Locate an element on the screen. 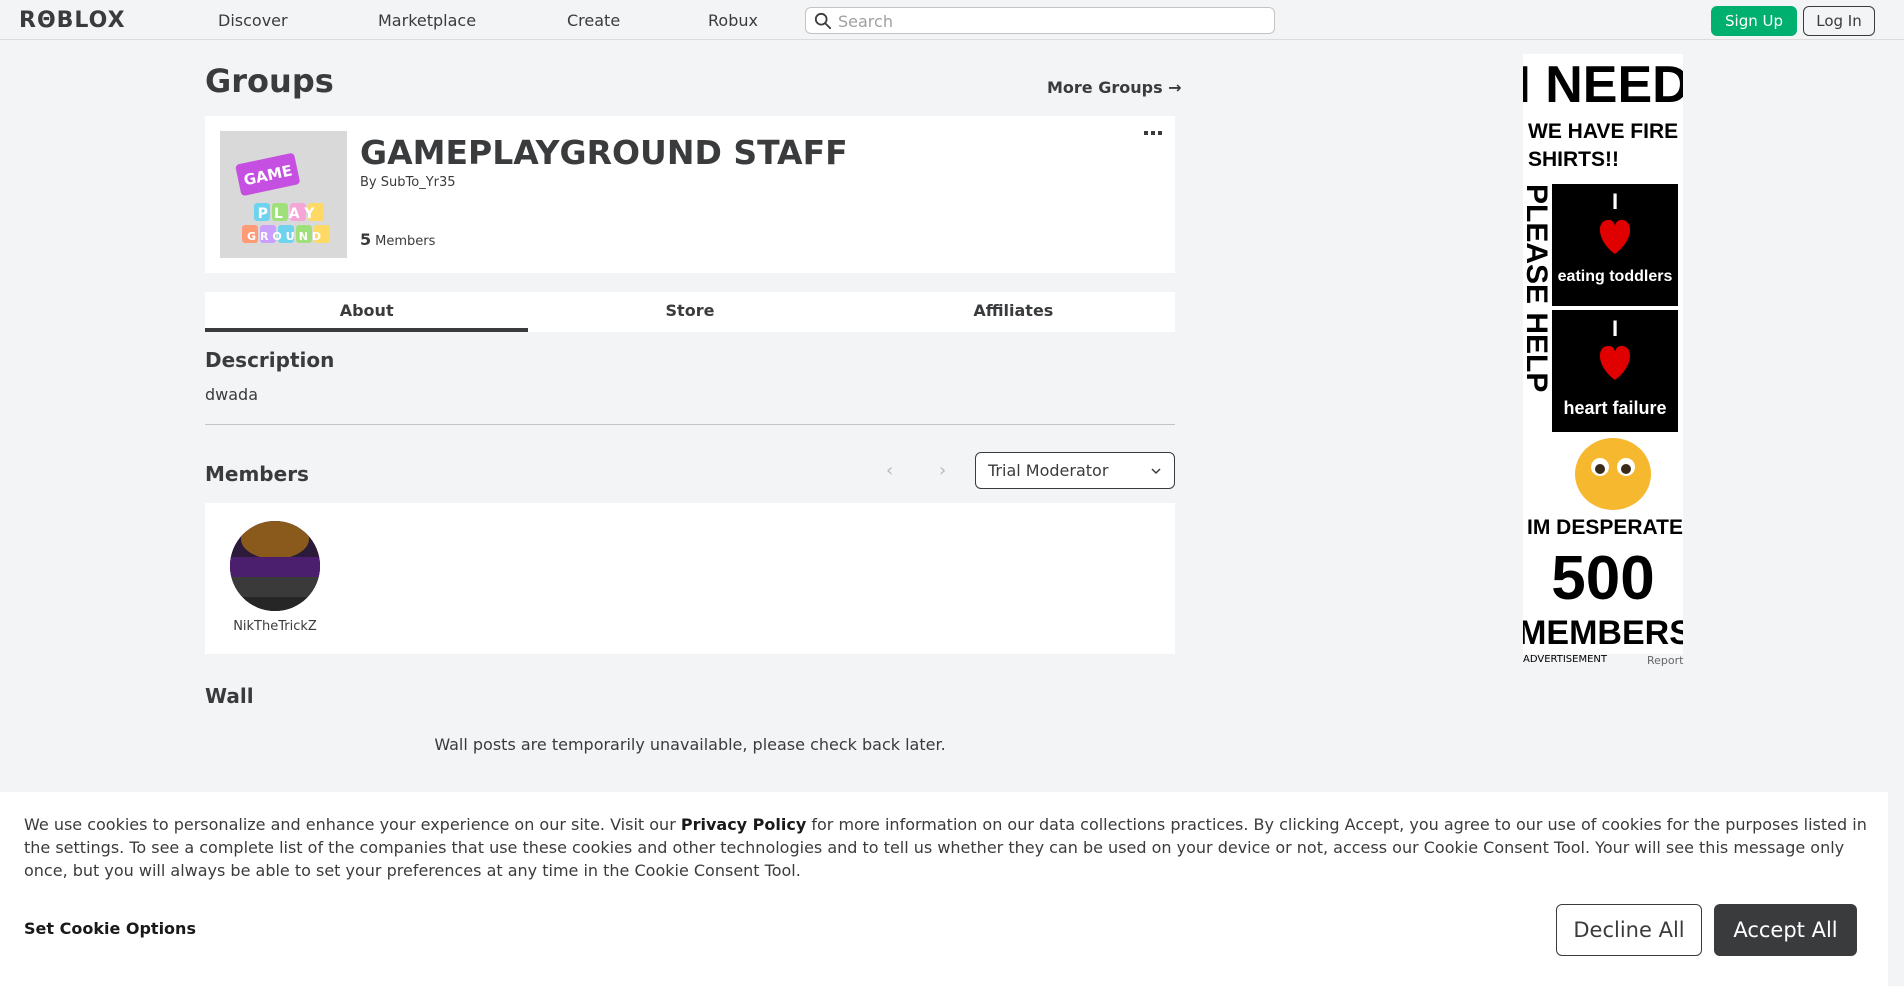 The image size is (1904, 986). ad-line-4: PLEASE HELP is located at coordinates (1538, 288).